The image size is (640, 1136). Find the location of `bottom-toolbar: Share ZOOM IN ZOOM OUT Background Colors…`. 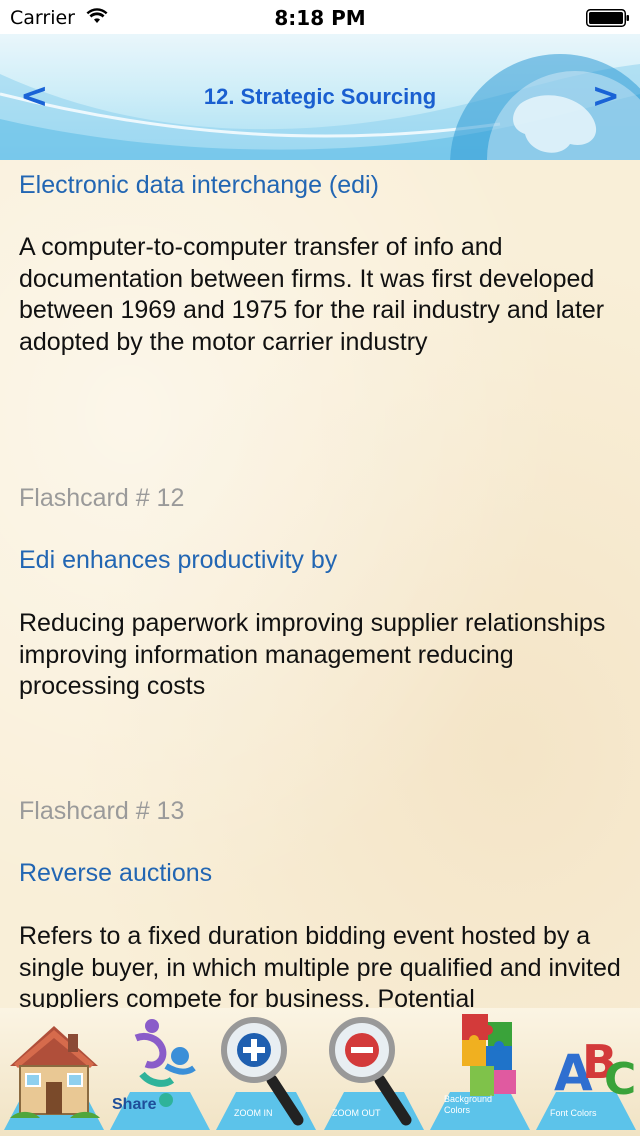

bottom-toolbar: Share ZOOM IN ZOOM OUT Background Colors… is located at coordinates (320, 1072).